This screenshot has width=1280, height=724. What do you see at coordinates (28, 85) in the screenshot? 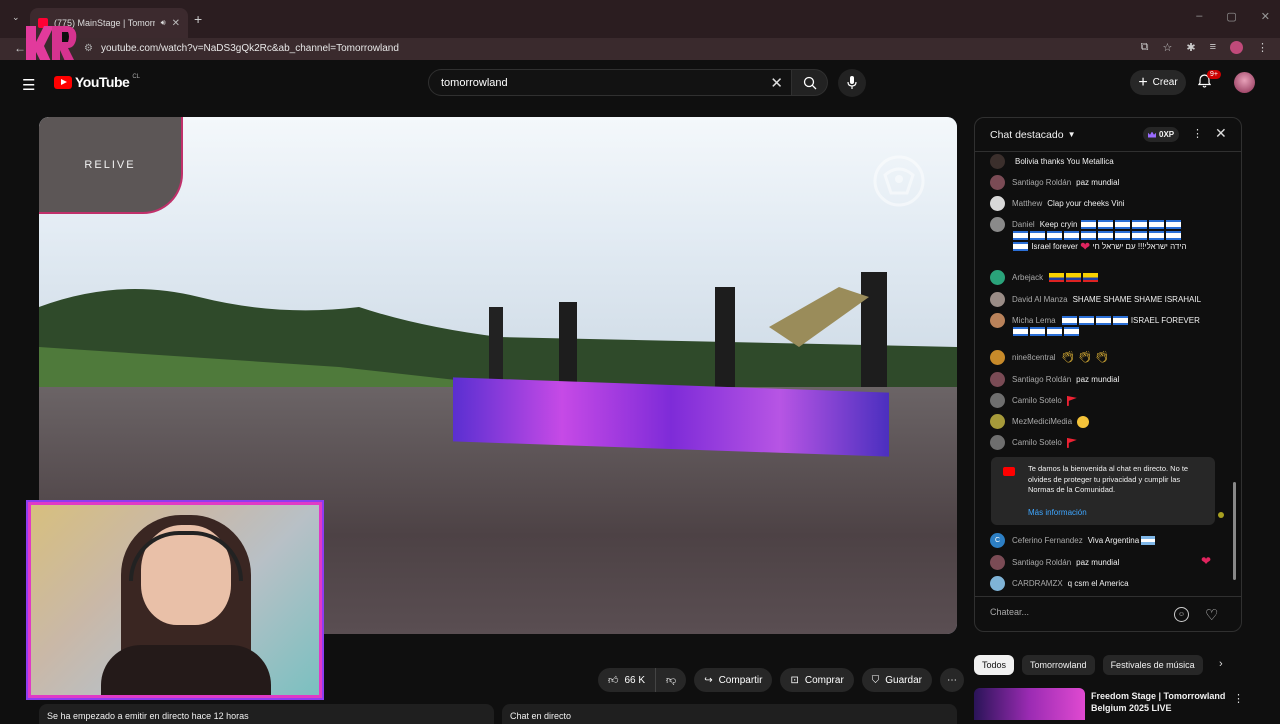
I see `menu-hamburger-icon: ☰` at bounding box center [28, 85].